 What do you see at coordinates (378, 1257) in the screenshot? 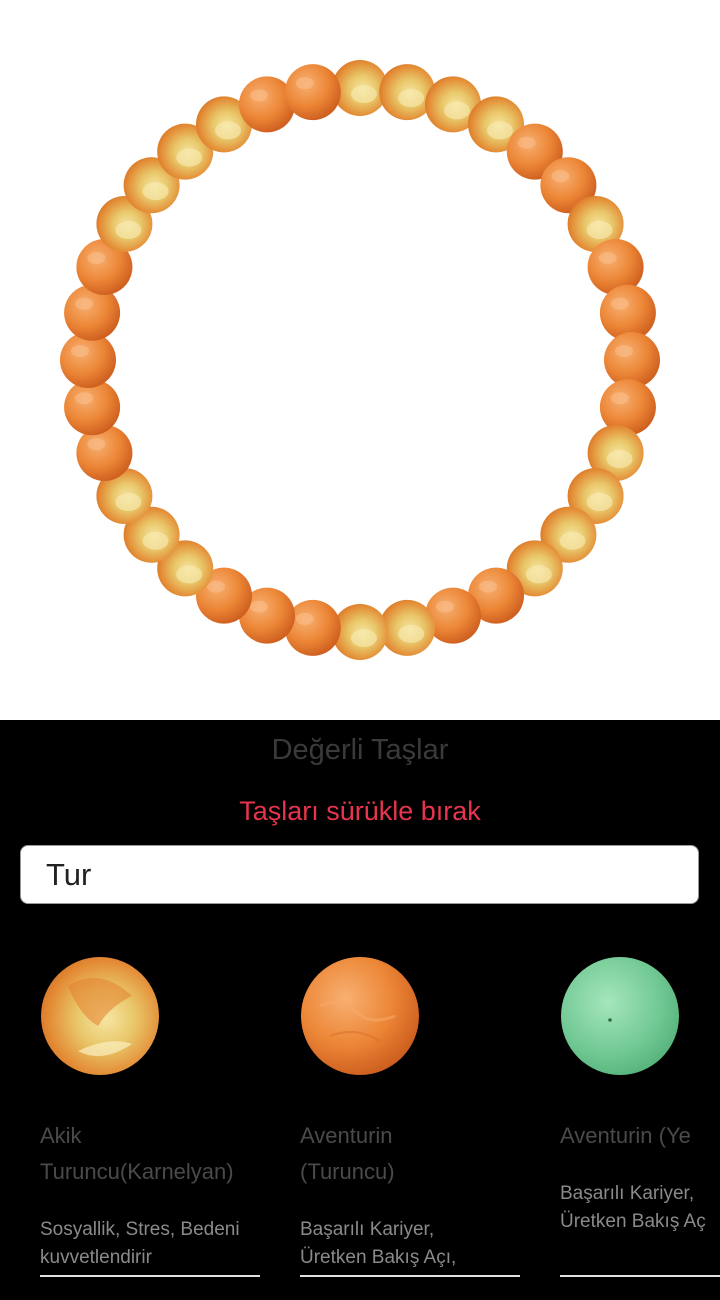
I see `stone-desc-line2: Üretken Bakış Açı,` at bounding box center [378, 1257].